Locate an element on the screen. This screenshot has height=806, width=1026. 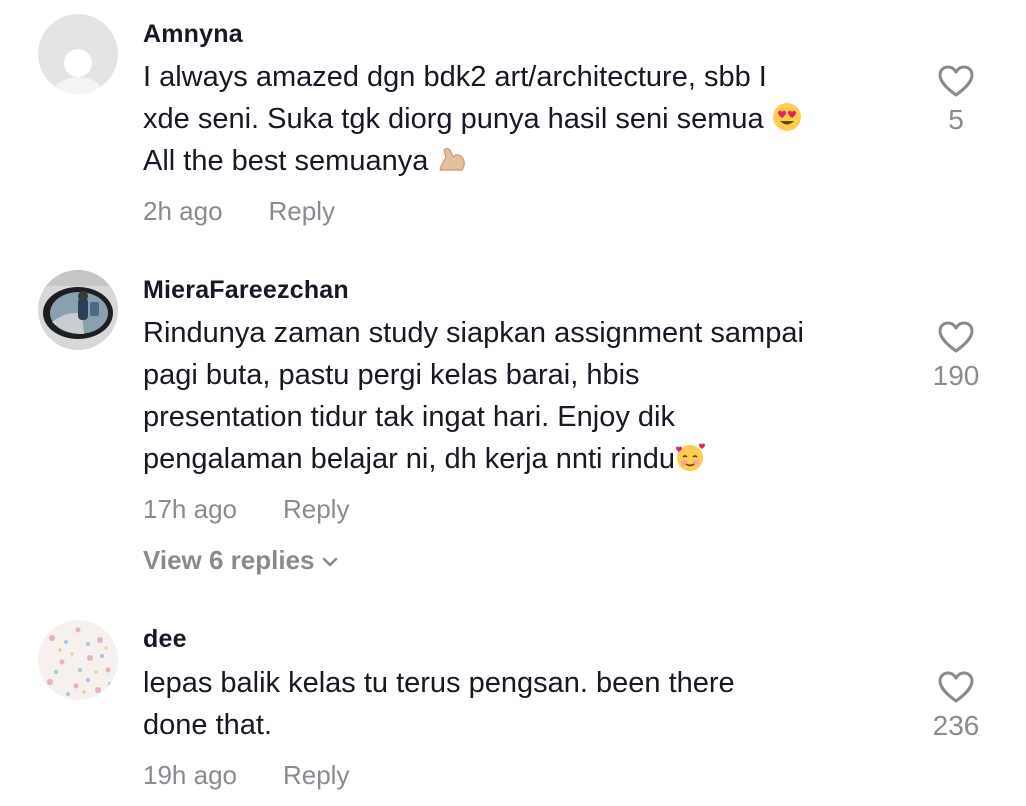
heart-eyes-emoji-icon is located at coordinates (786, 117).